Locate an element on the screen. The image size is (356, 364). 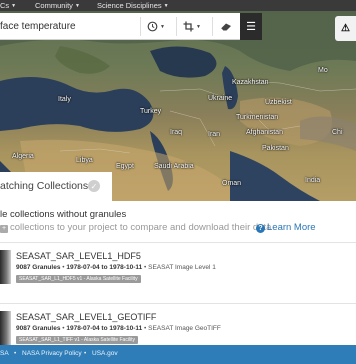
plus-icon: + is located at coordinates (4, 229).